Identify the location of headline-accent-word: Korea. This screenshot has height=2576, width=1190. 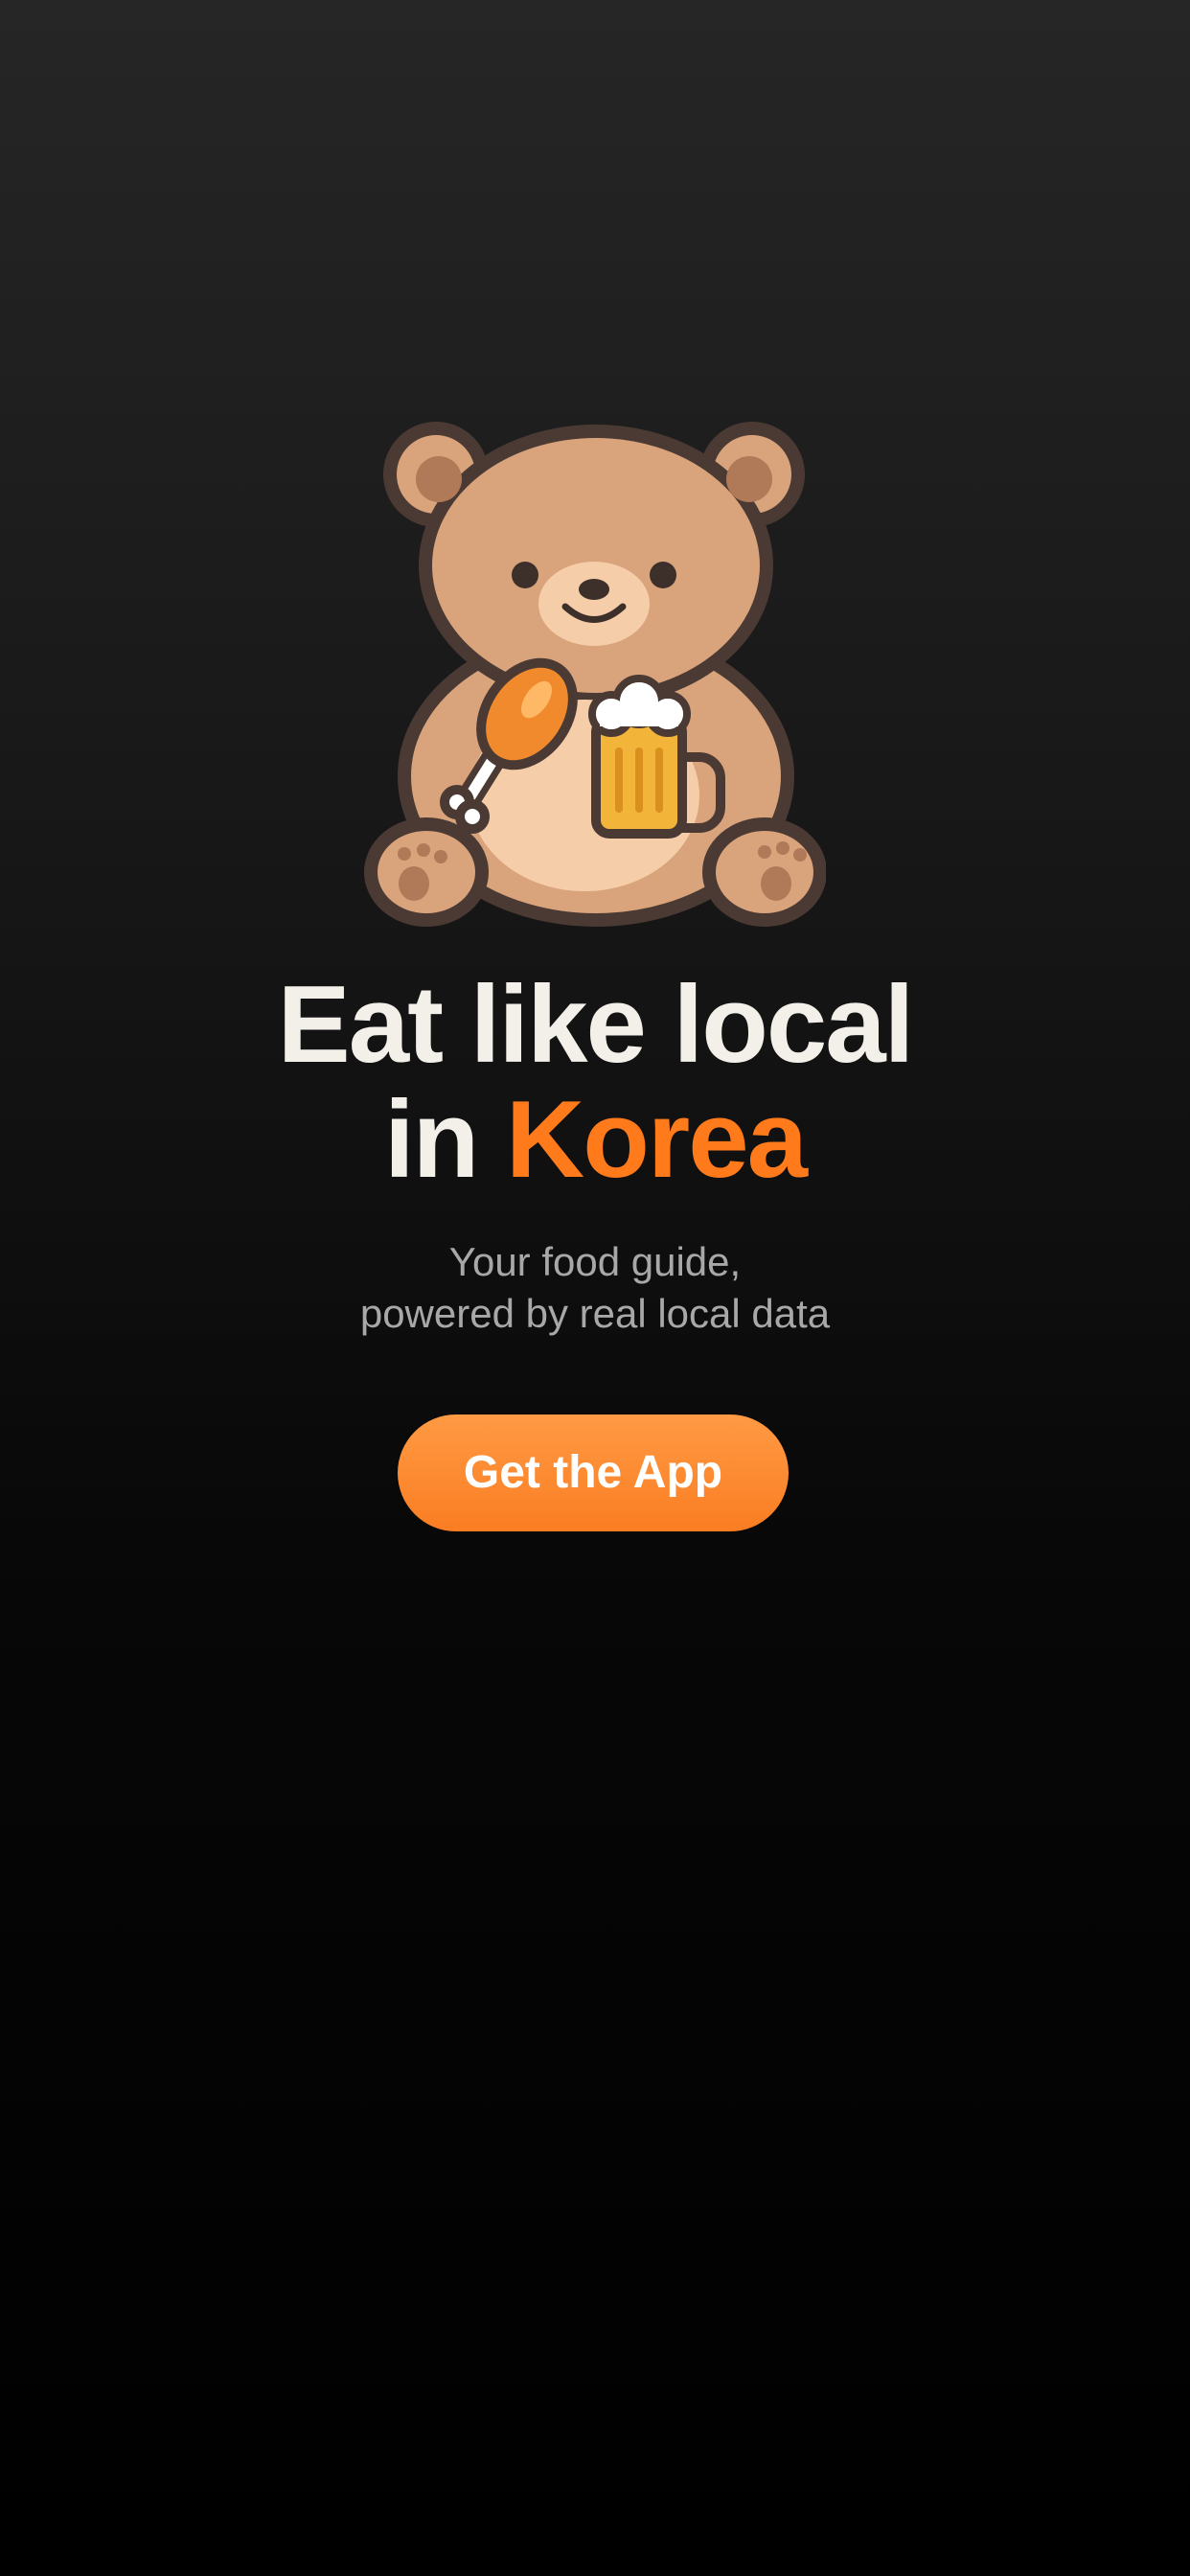
(656, 1140).